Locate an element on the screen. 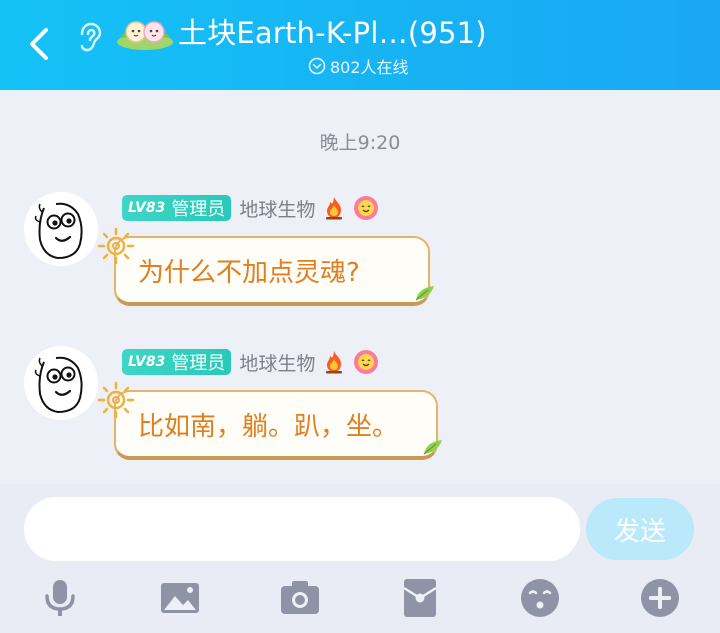  online-count: 802人在线 is located at coordinates (369, 67).